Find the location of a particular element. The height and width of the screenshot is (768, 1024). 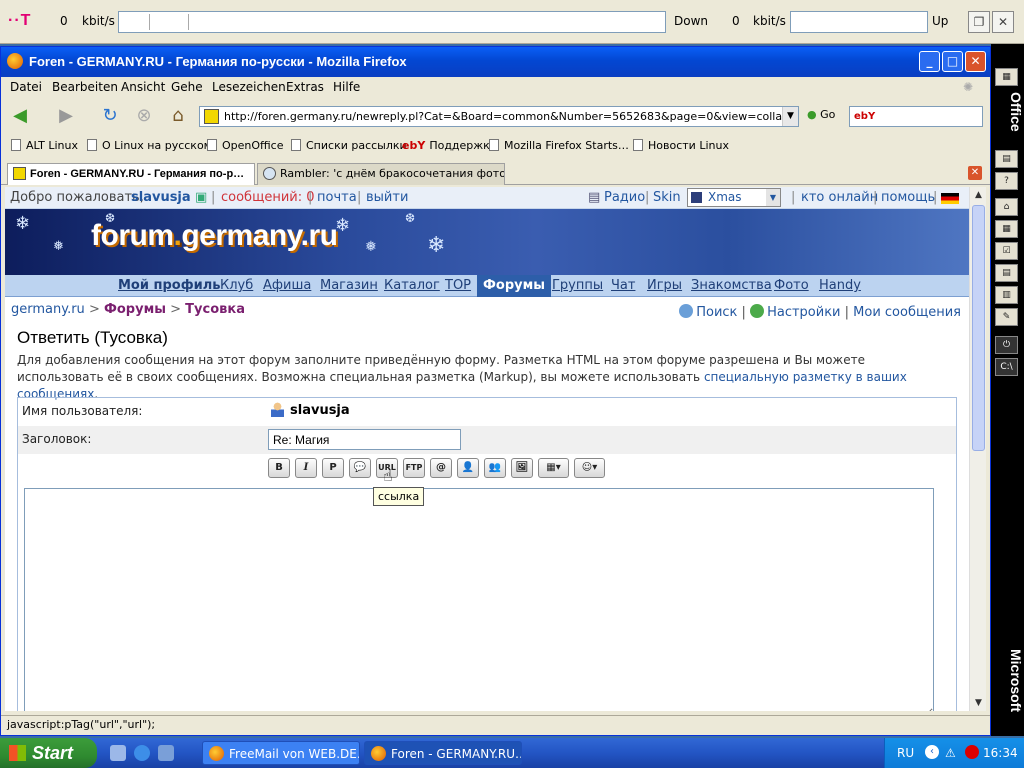

reload-icon: ↻ is located at coordinates (110, 116).